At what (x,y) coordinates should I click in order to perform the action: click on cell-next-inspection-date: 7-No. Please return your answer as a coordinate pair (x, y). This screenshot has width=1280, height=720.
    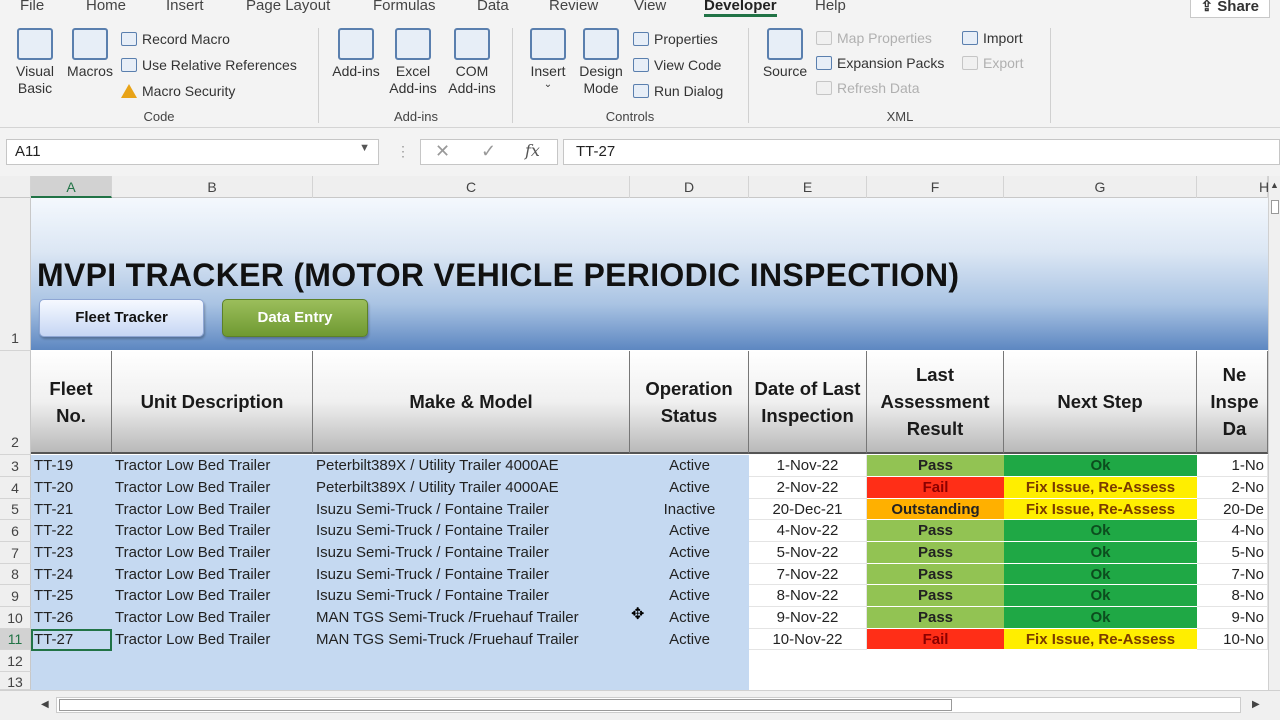
    Looking at the image, I should click on (1232, 574).